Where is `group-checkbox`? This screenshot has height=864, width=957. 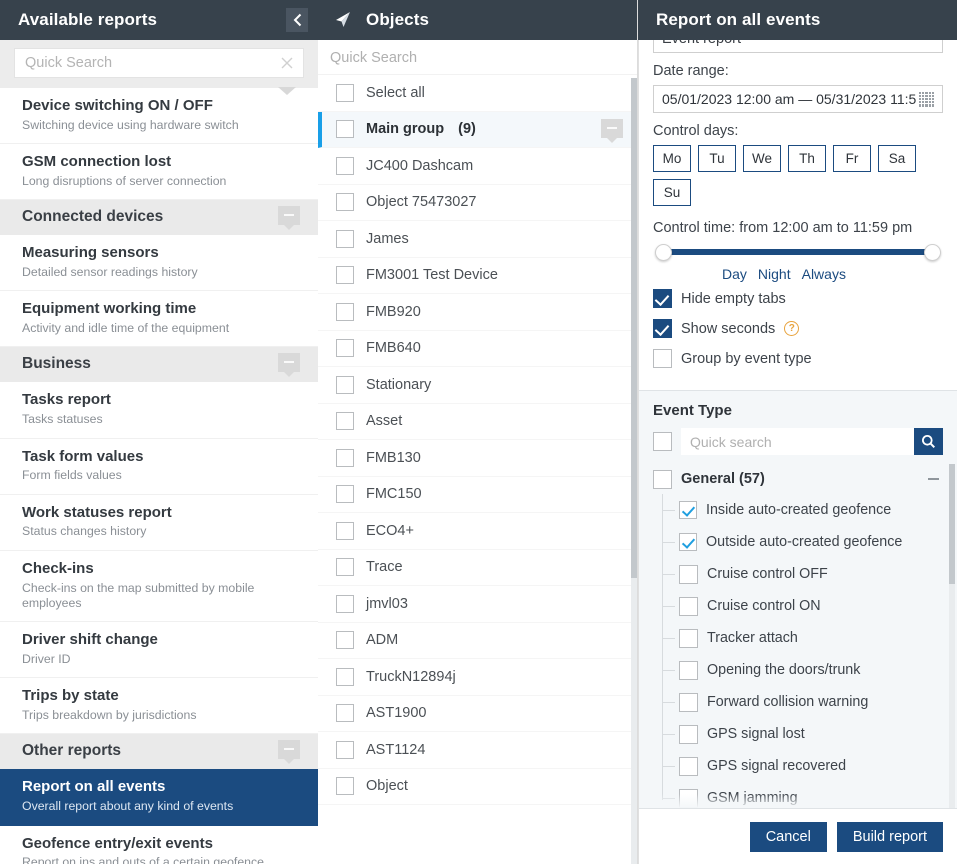 group-checkbox is located at coordinates (345, 129).